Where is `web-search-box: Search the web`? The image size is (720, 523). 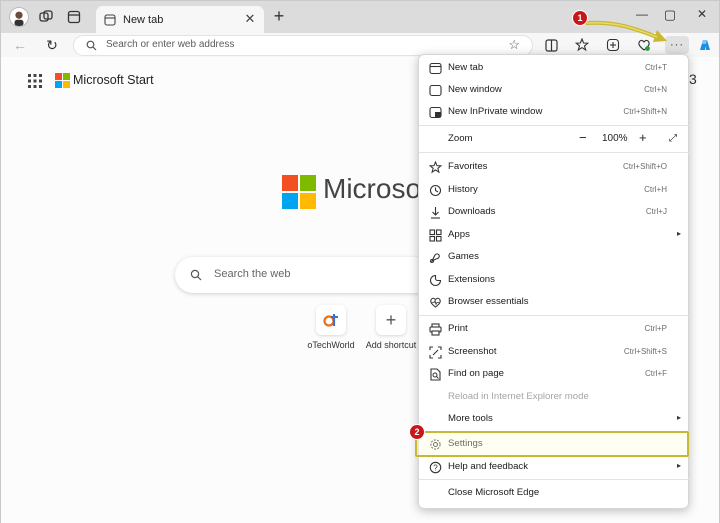 web-search-box: Search the web is located at coordinates (305, 275).